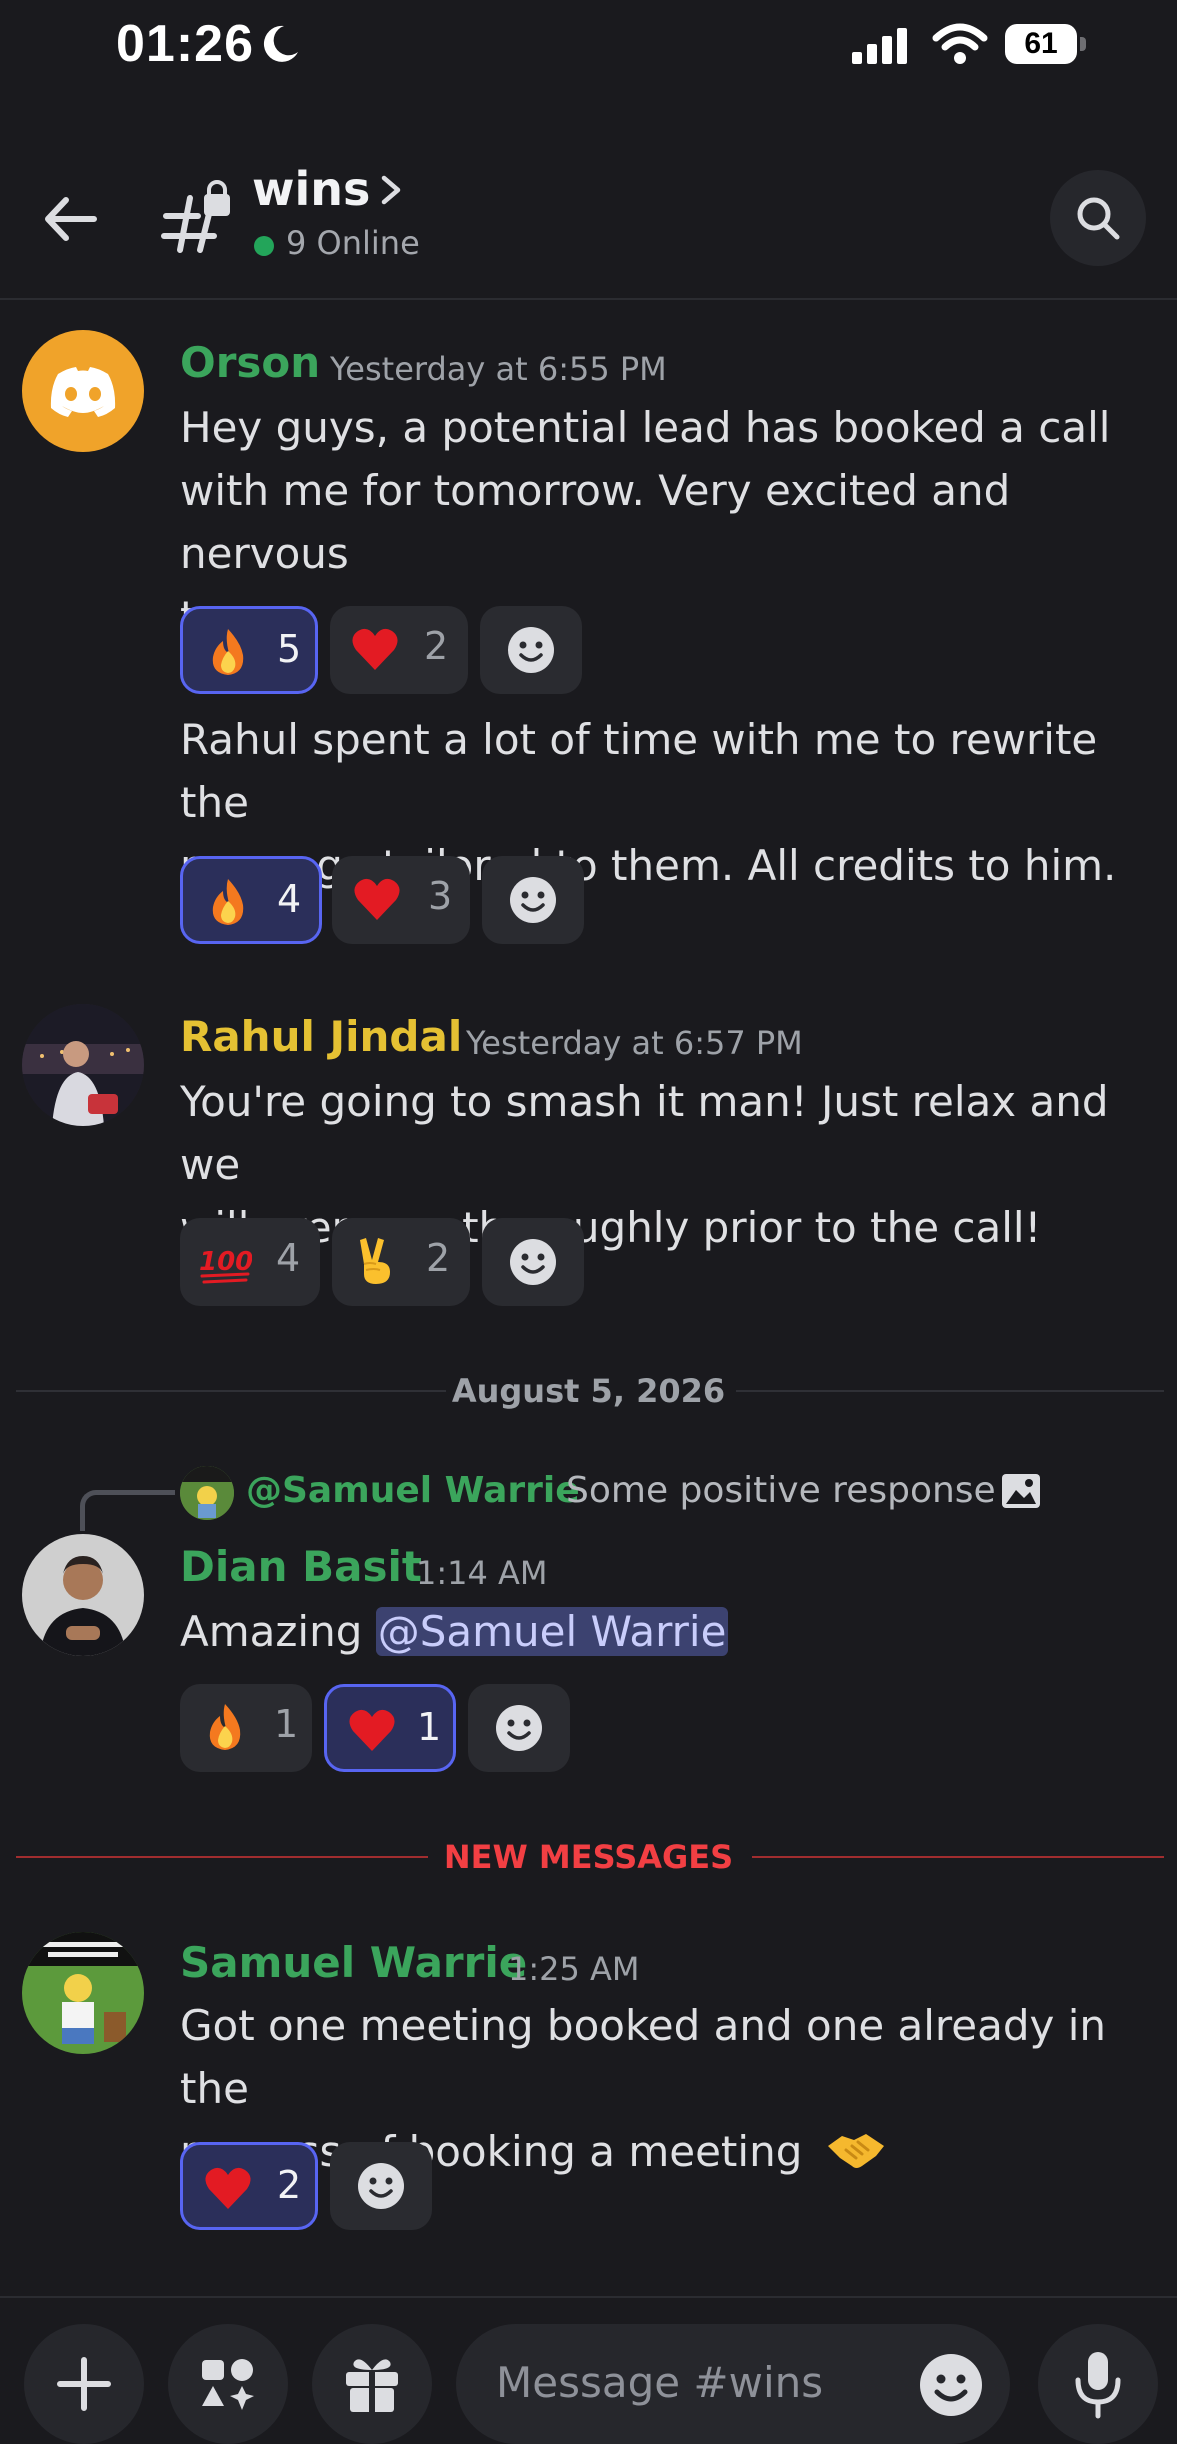 The height and width of the screenshot is (2444, 1177). Describe the element at coordinates (251, 900) in the screenshot. I see `reaction-fire: 4` at that location.